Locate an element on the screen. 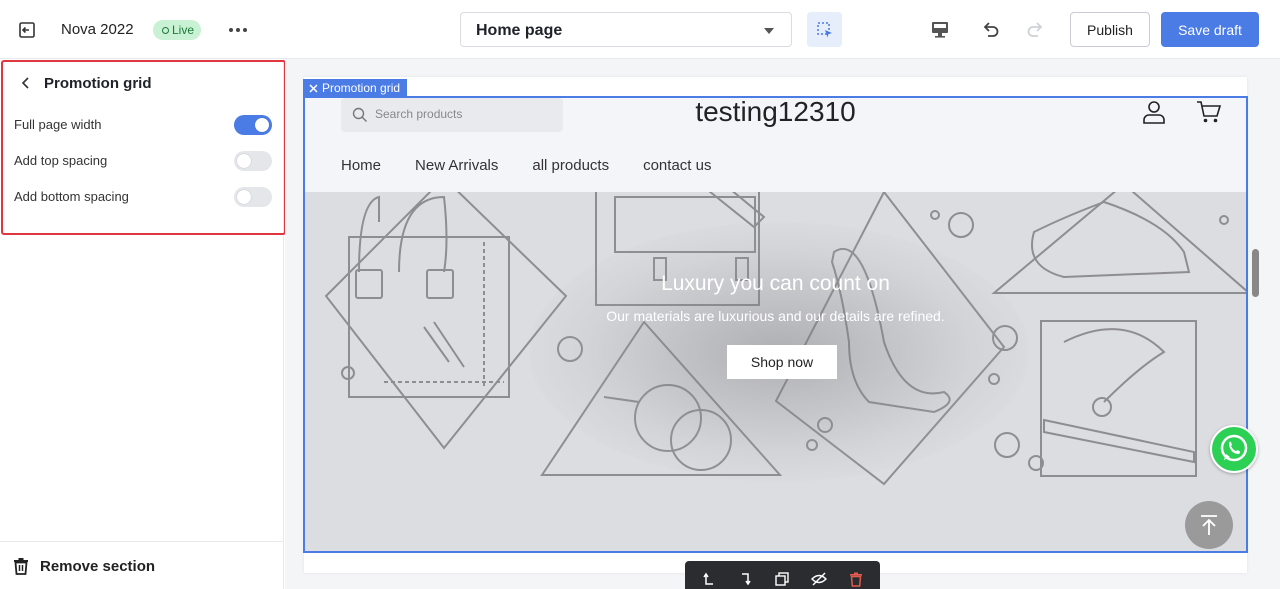  nav-item-home: Home is located at coordinates (361, 165).